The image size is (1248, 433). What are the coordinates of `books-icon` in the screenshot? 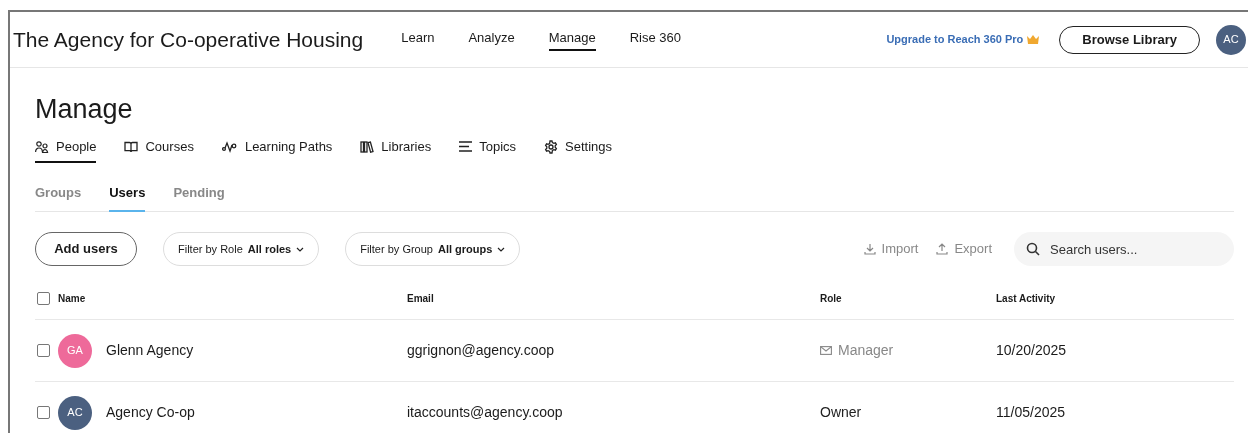 It's located at (367, 146).